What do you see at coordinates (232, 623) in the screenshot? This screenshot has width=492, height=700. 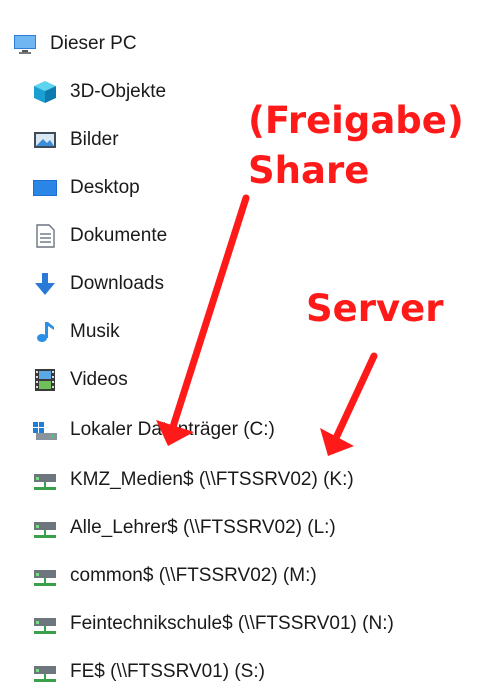 I see `tree-item-label: Feintechnikschule$ (\\FTSSRV01) (N:)` at bounding box center [232, 623].